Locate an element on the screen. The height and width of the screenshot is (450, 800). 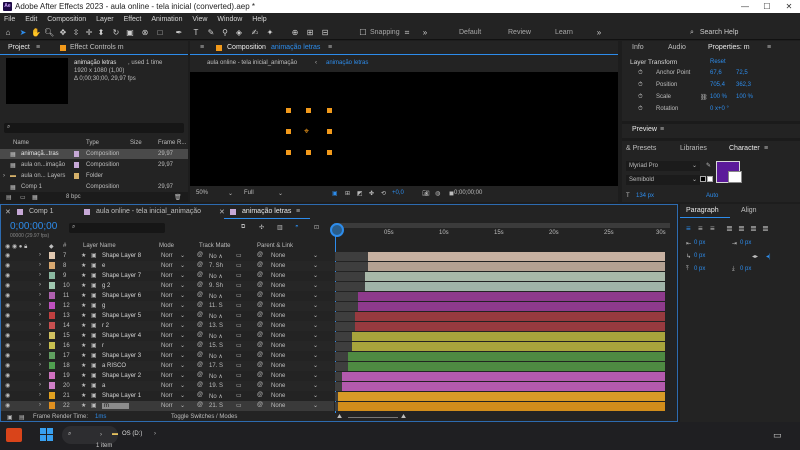
layer-name: r 2 is located at coordinates (105, 326).